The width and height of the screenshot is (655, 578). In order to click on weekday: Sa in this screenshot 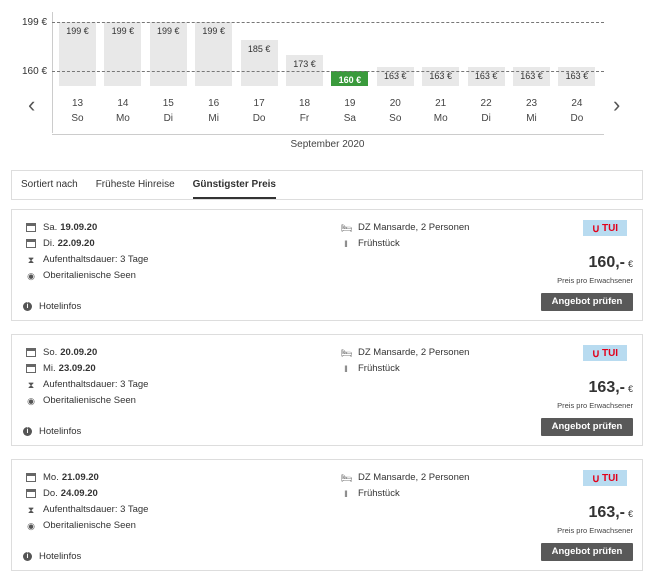, I will do `click(349, 118)`.